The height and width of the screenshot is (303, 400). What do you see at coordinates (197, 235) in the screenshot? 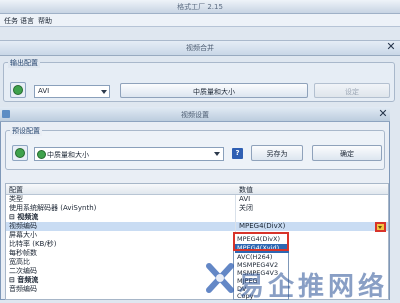
I see `grid-row: 屏幕大小` at bounding box center [197, 235].